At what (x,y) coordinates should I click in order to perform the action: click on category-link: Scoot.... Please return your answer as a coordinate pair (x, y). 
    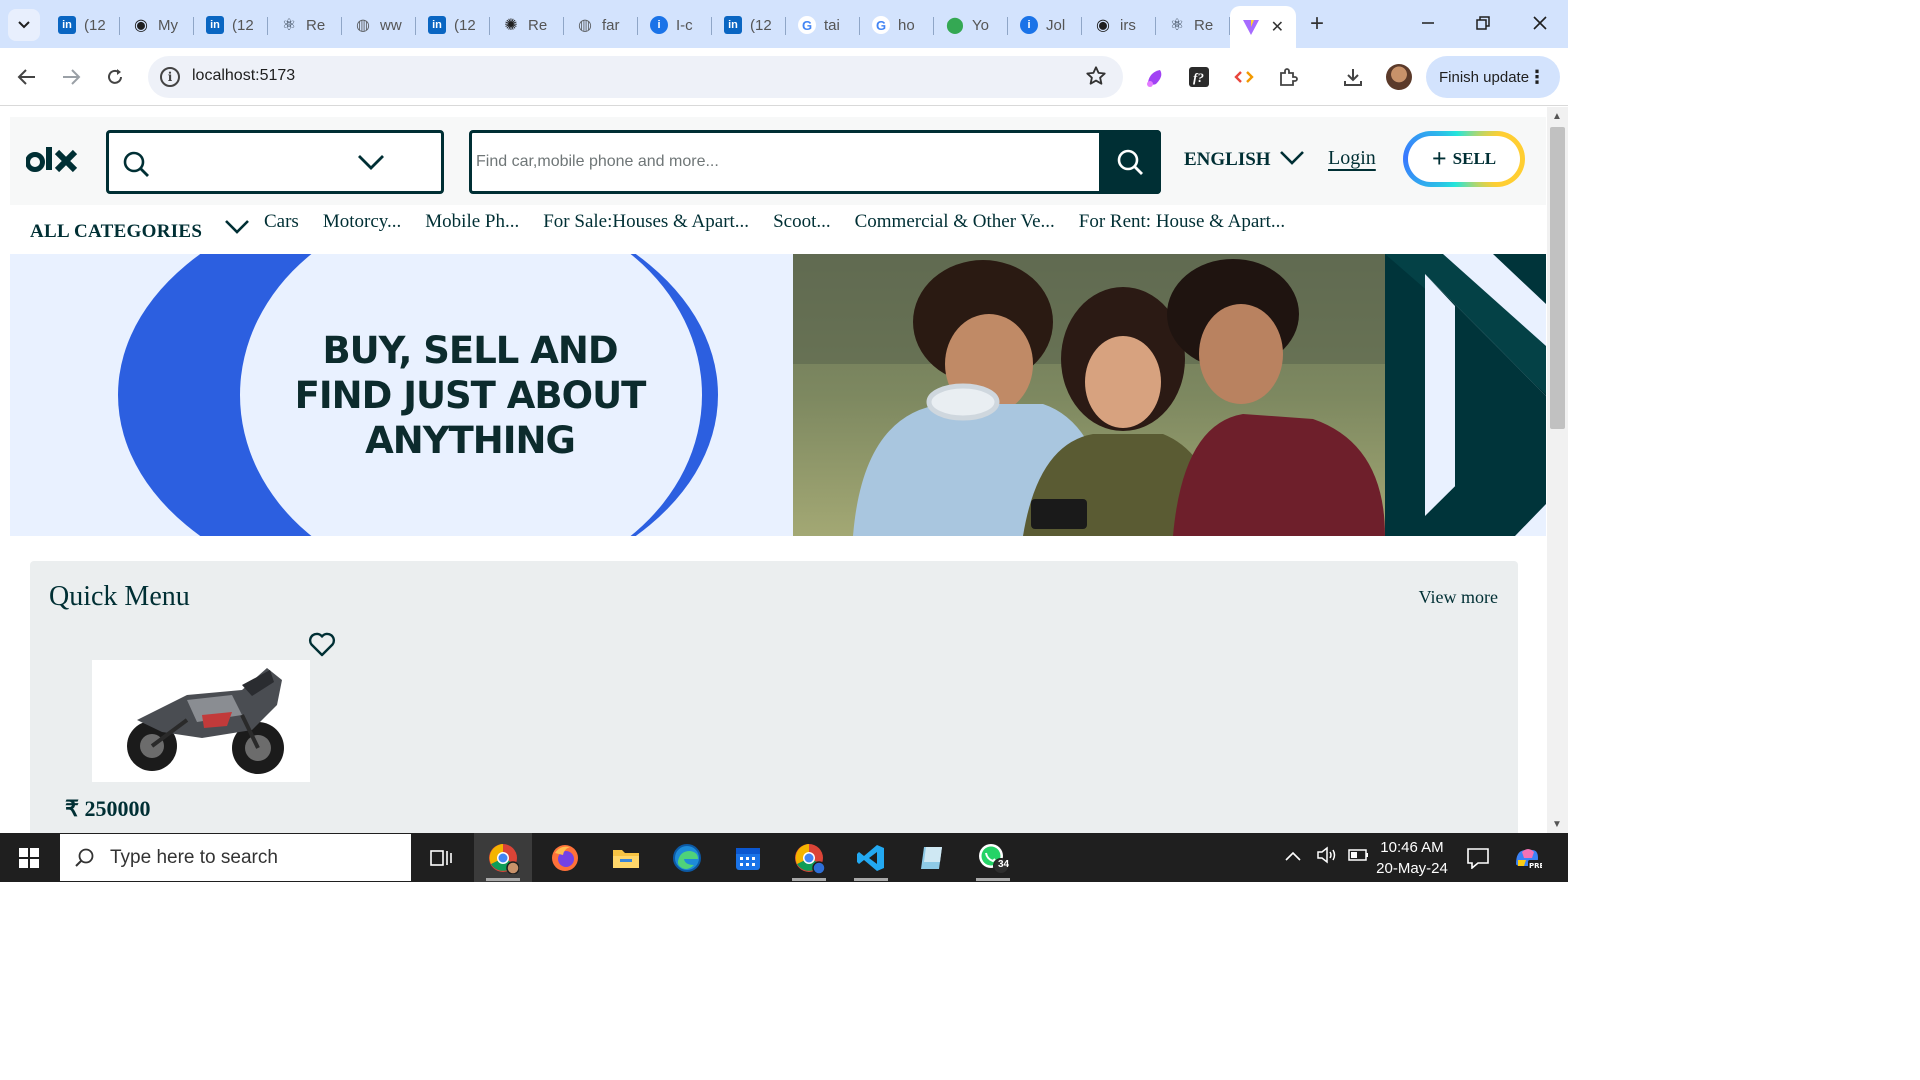
    Looking at the image, I should click on (802, 222).